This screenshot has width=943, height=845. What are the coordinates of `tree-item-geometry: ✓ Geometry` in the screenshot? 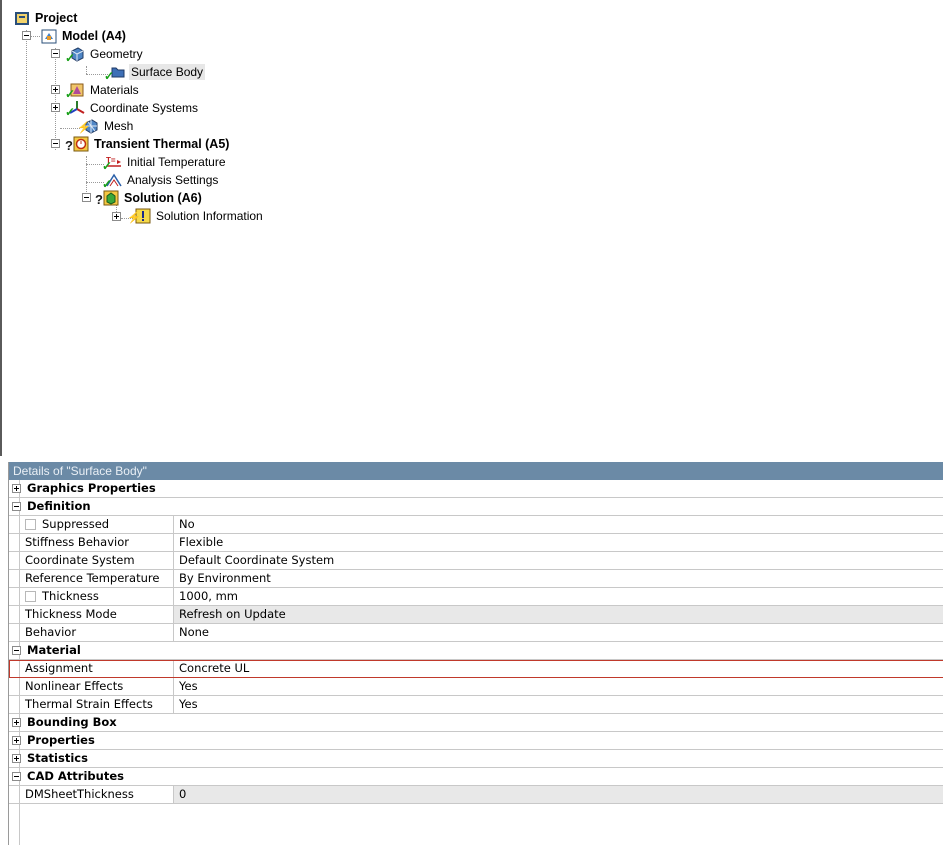 It's located at (105, 54).